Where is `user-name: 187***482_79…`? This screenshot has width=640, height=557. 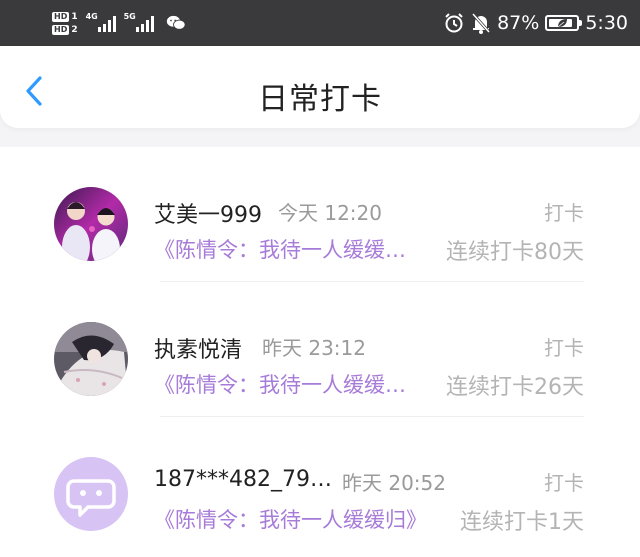
user-name: 187***482_79… is located at coordinates (243, 479).